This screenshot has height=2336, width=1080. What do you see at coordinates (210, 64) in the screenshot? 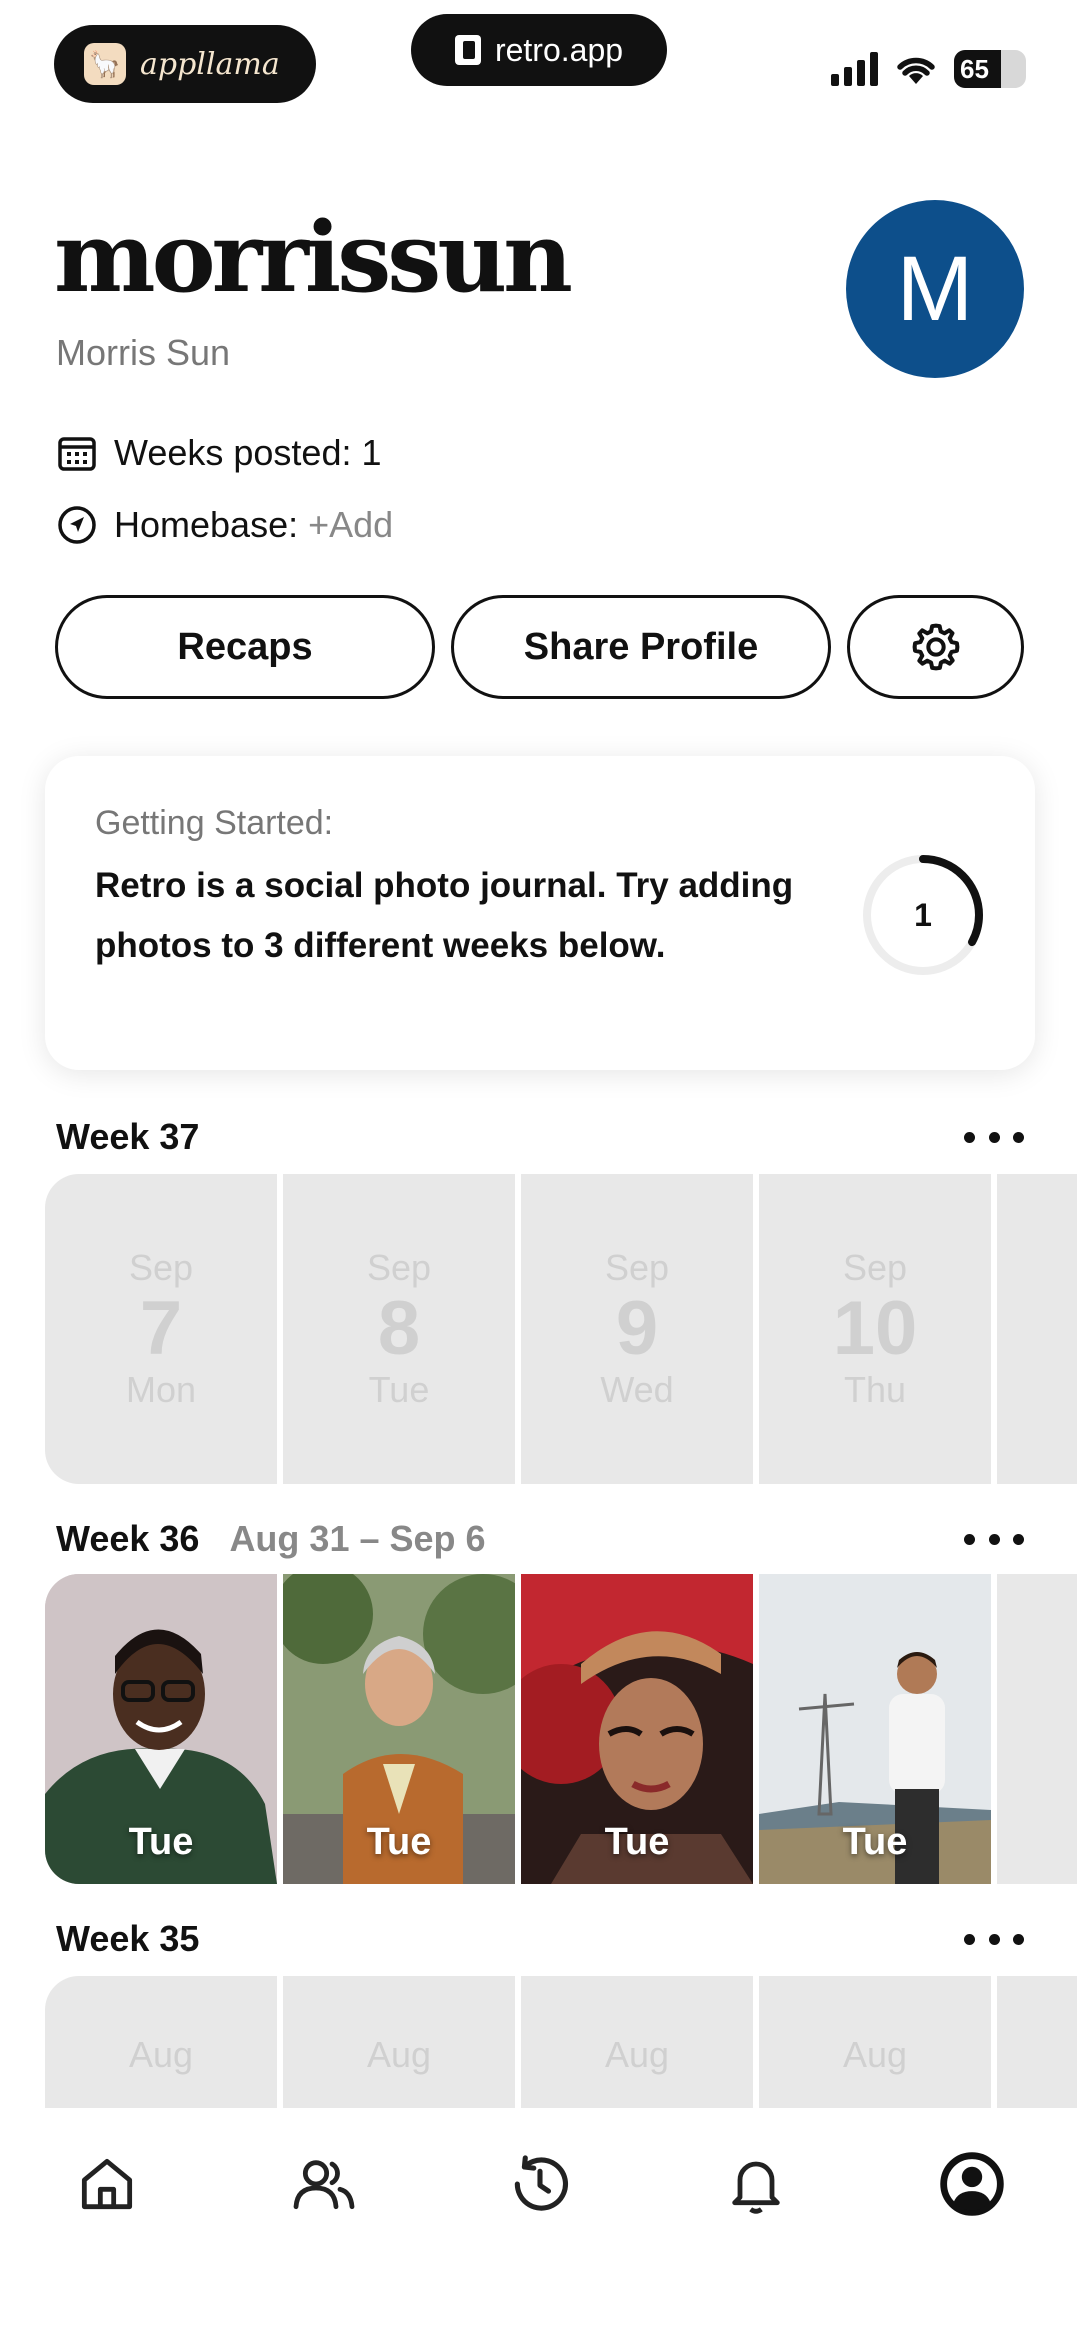
I see `appllama-label: appllama` at bounding box center [210, 64].